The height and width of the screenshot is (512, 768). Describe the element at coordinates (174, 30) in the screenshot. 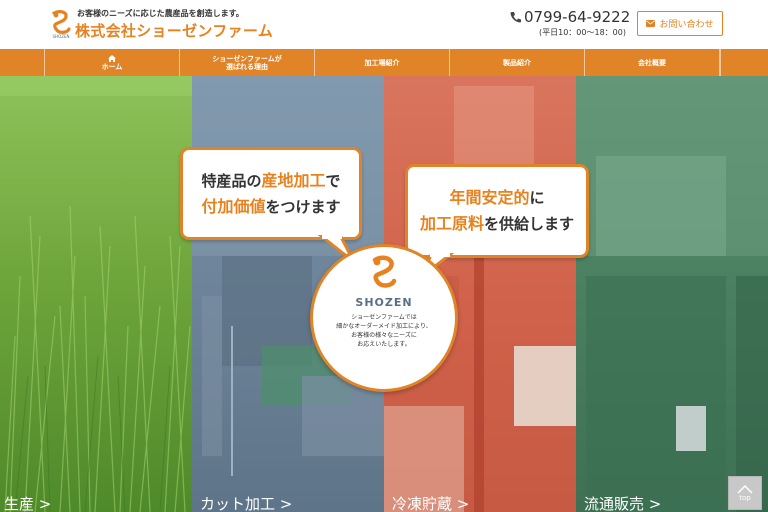

I see `company-name: 株式会社ショーゼンファーム` at that location.